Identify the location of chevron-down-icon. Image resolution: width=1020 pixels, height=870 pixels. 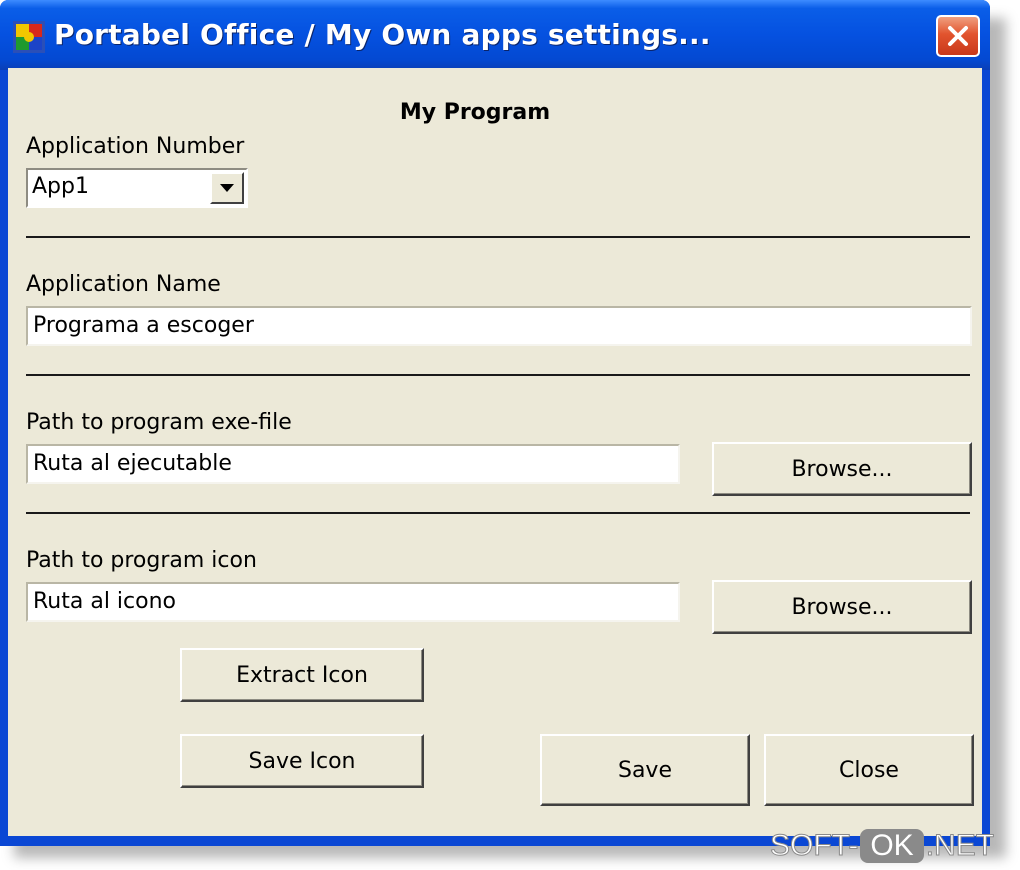
(227, 188).